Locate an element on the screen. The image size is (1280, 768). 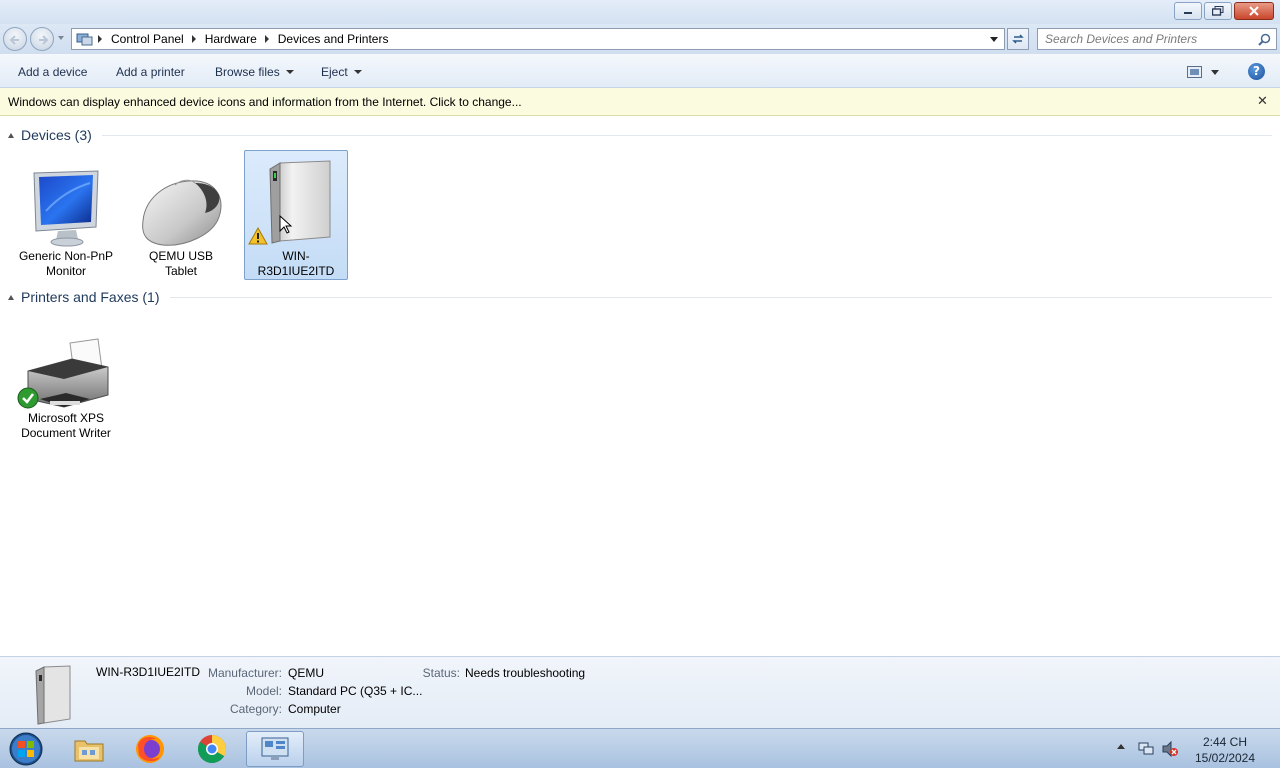
taskbar-firefox is located at coordinates (150, 749).